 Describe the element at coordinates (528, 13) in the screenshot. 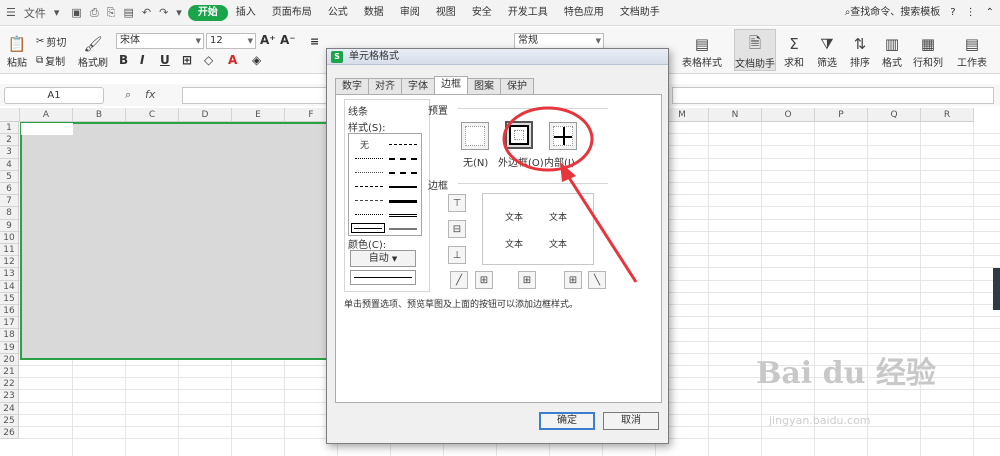

I see `tab-developer: 开发工具` at that location.